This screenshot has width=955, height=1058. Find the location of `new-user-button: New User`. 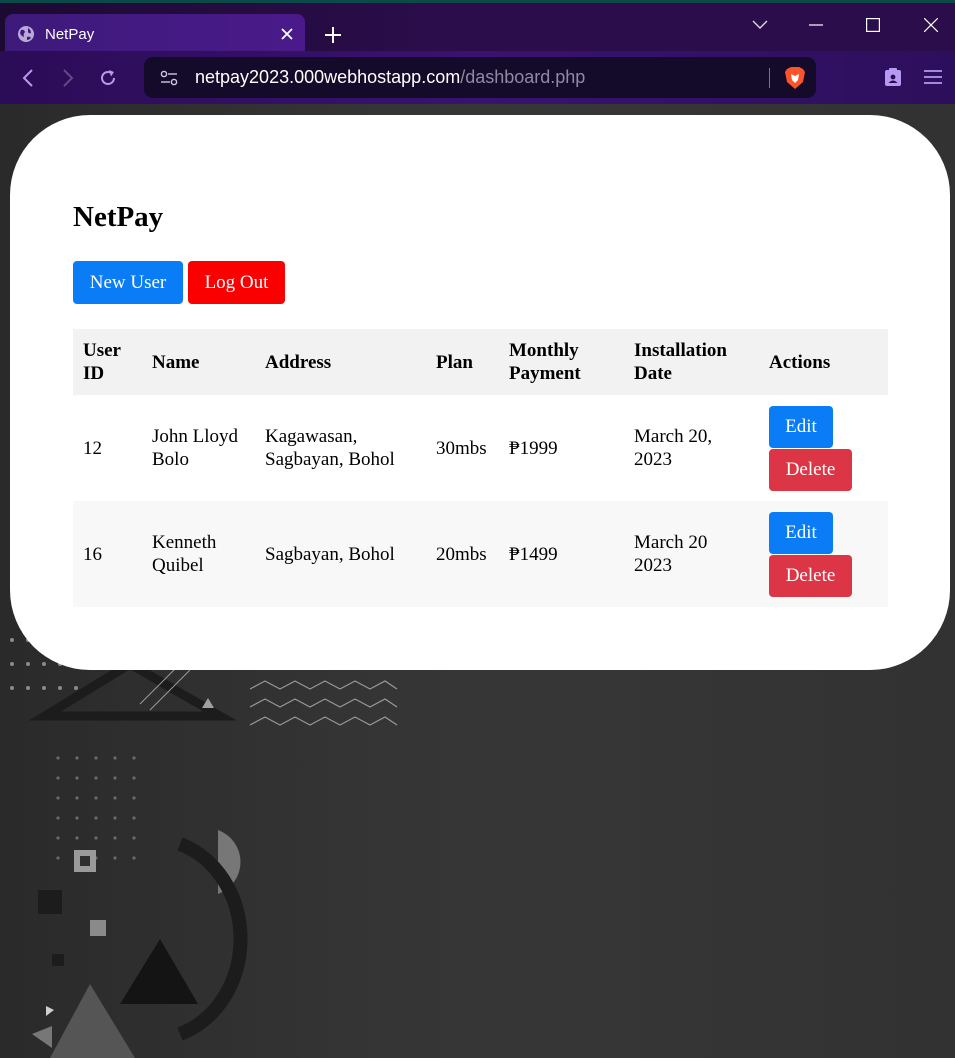

new-user-button: New User is located at coordinates (128, 282).